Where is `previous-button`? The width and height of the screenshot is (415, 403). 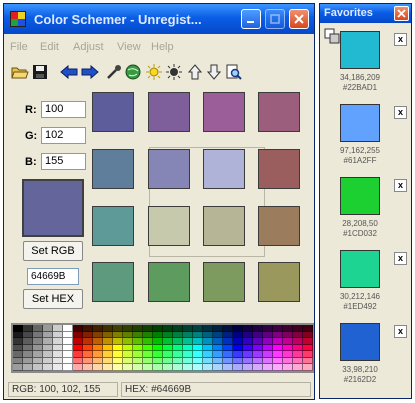
previous-button is located at coordinates (68, 72).